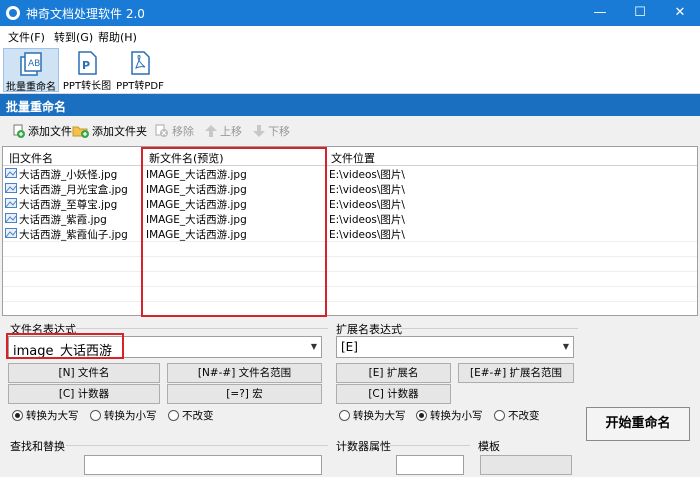 Image resolution: width=700 pixels, height=477 pixels. What do you see at coordinates (526, 465) in the screenshot?
I see `template-button` at bounding box center [526, 465].